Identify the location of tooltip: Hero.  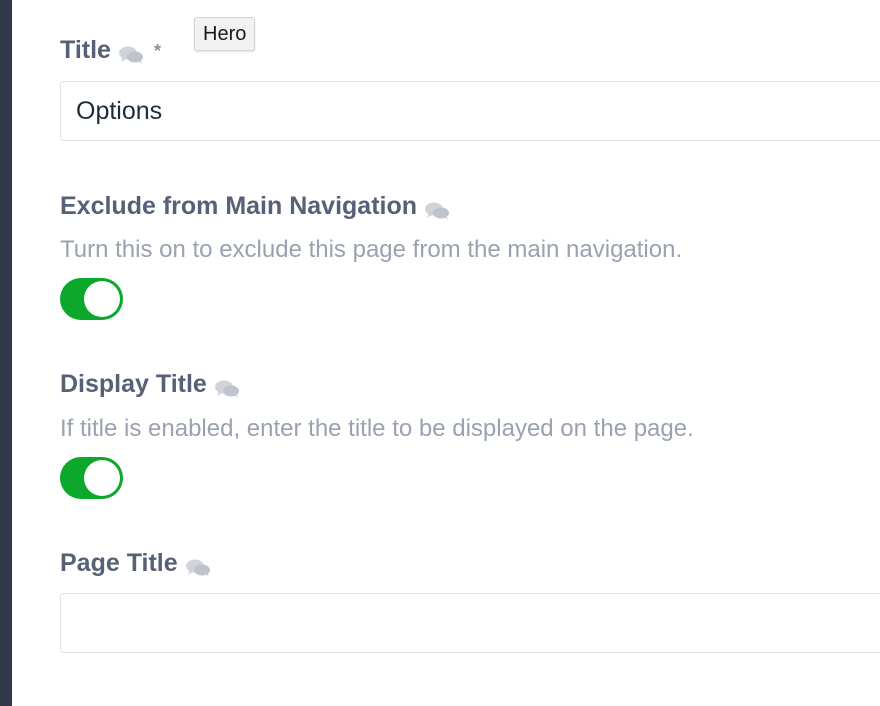
(225, 34).